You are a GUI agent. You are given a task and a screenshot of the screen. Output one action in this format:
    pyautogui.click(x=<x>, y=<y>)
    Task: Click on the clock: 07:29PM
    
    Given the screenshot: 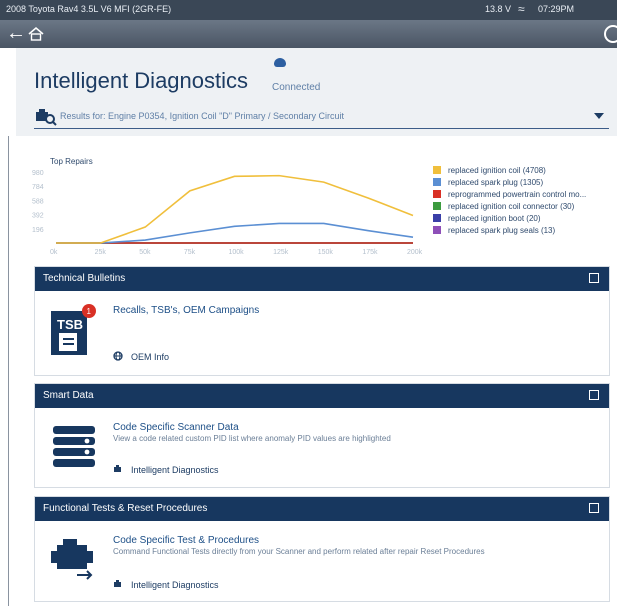 What is the action you would take?
    pyautogui.click(x=556, y=9)
    